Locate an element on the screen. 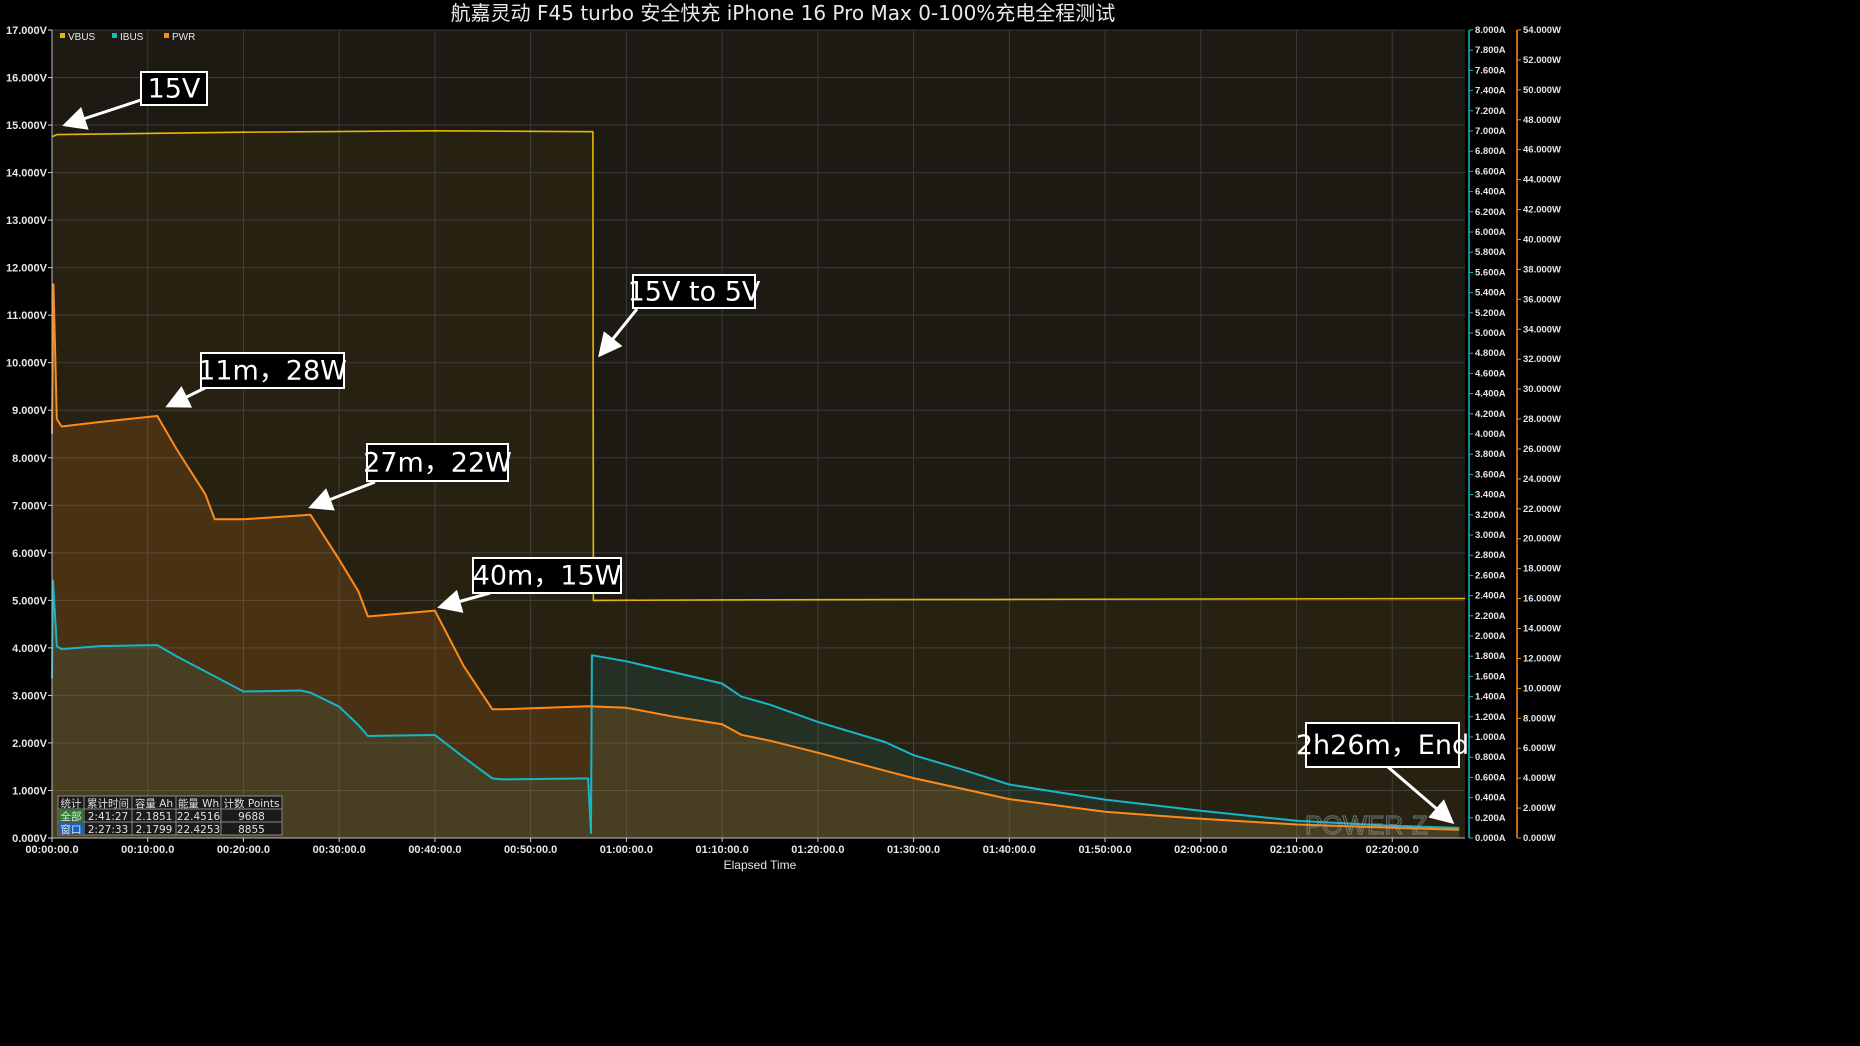  y-right-current-tick-label: 2.200A is located at coordinates (1490, 616).